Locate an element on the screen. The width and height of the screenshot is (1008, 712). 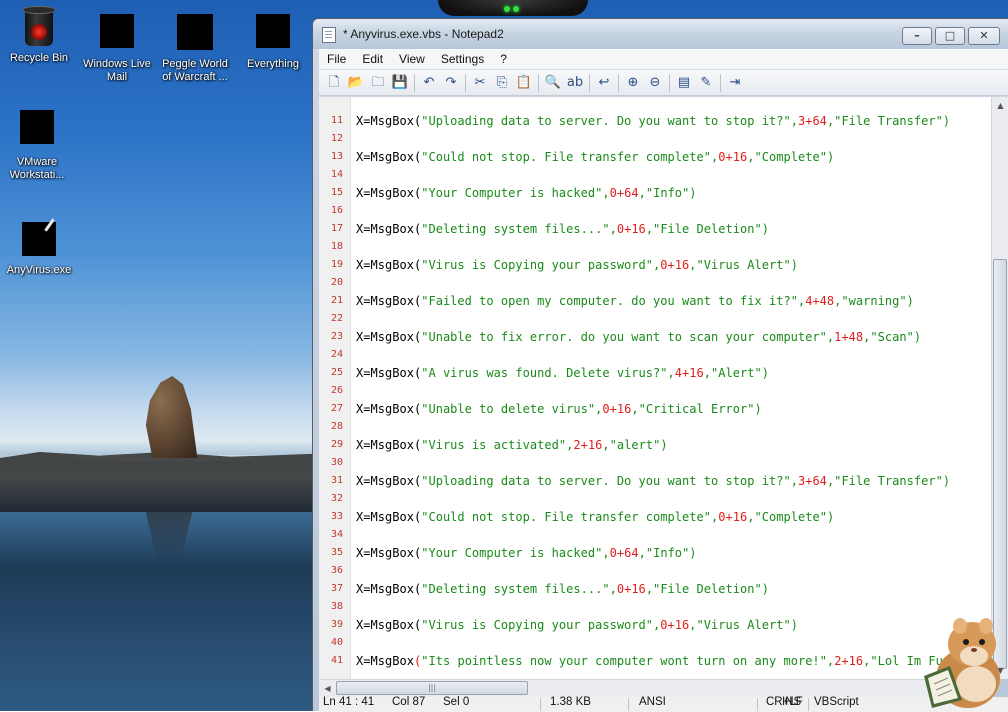
line-number: 32 is located at coordinates (336, 498).